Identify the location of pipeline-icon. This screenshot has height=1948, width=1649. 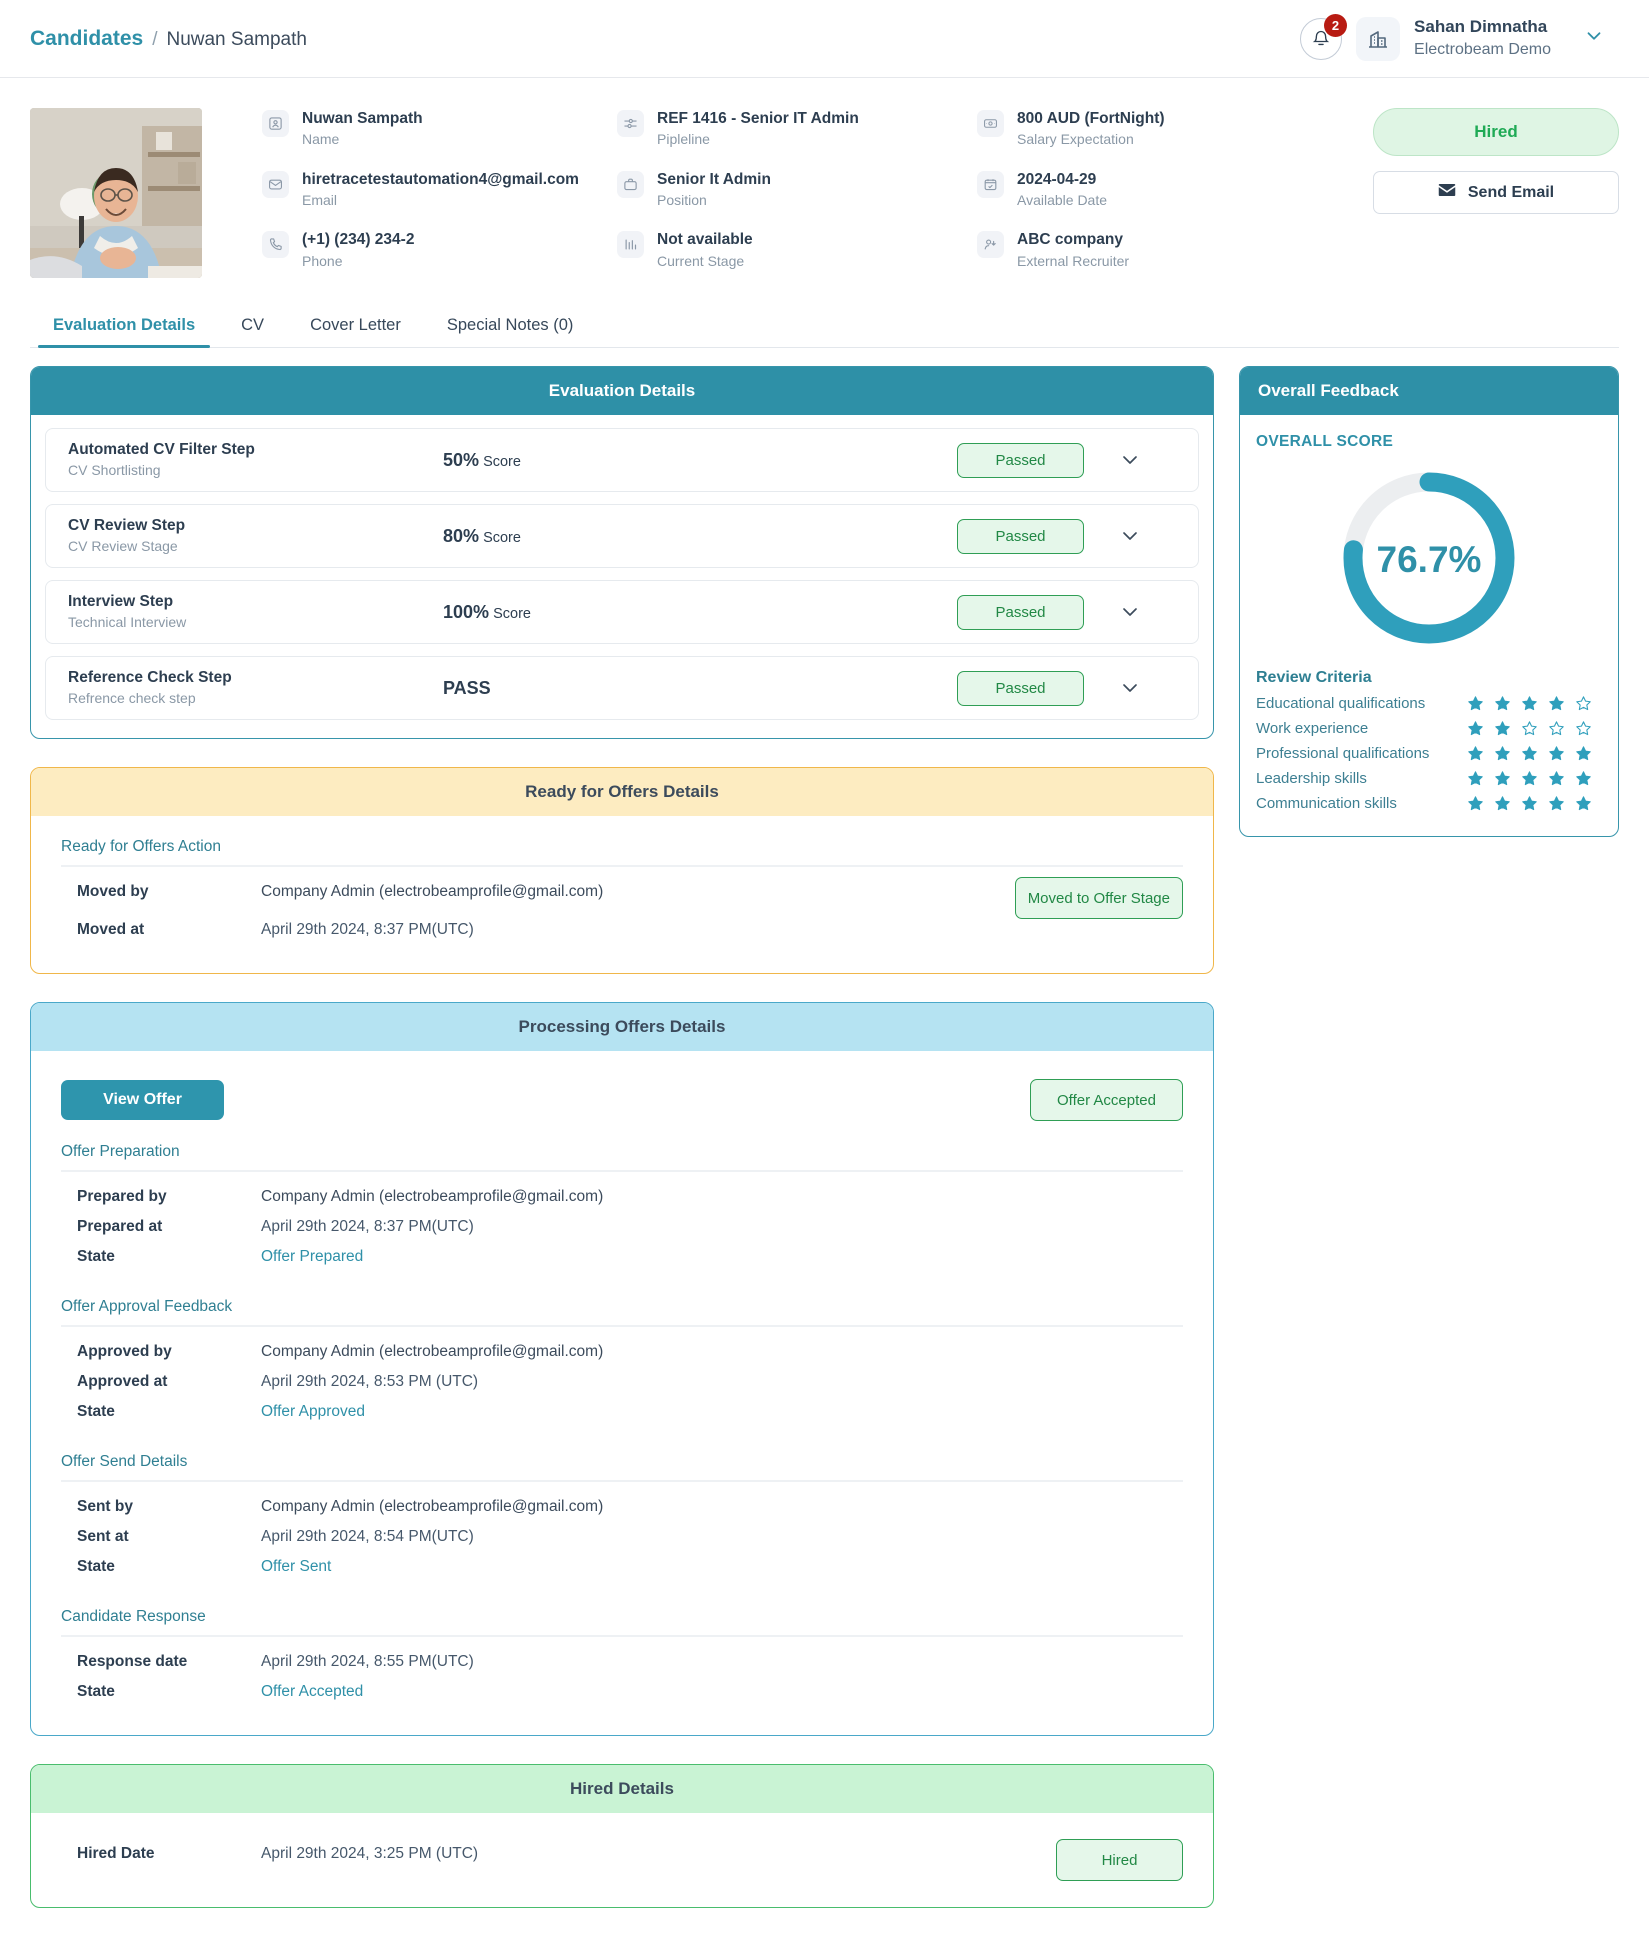
(630, 123).